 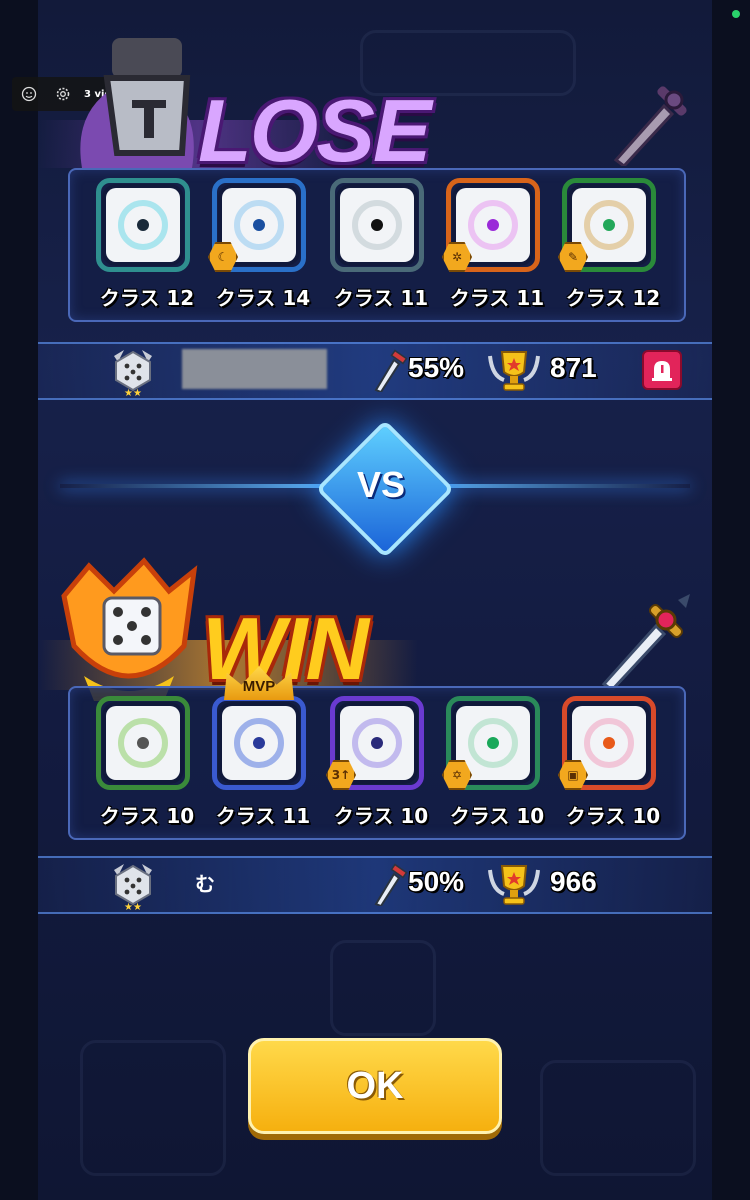 What do you see at coordinates (650, 126) in the screenshot?
I see `lose-sword-icon` at bounding box center [650, 126].